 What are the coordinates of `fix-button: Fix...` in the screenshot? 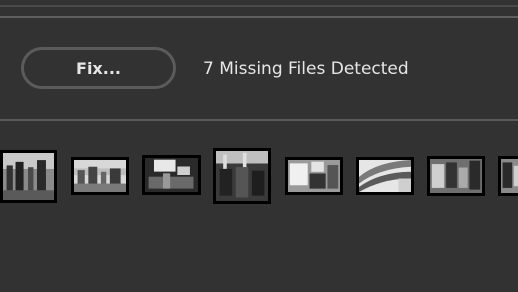 It's located at (98, 68).